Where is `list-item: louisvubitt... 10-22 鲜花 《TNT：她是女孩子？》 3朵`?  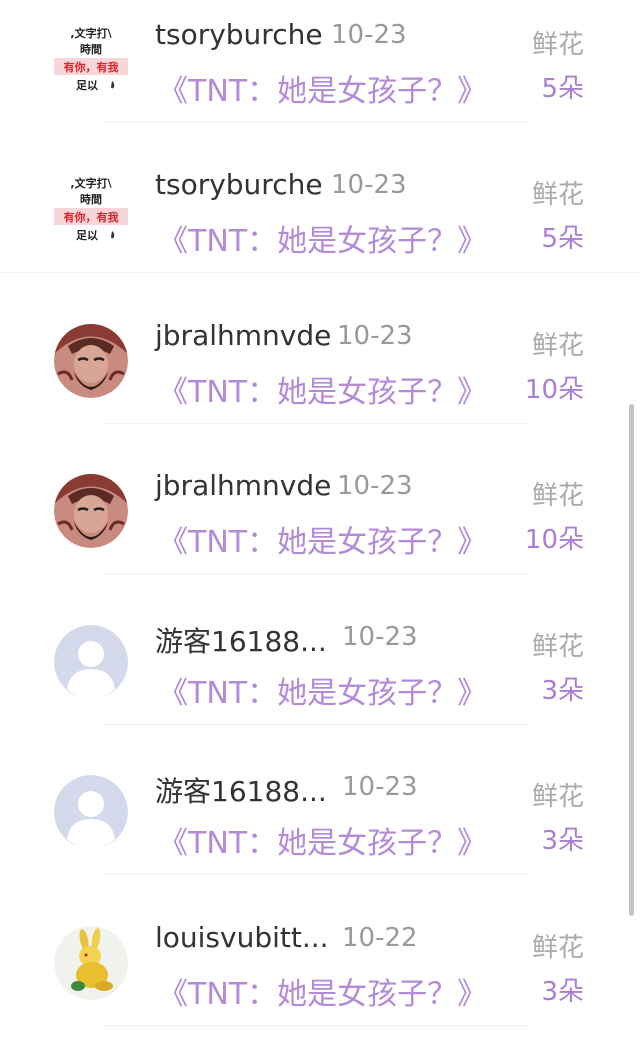
list-item: louisvubitt... 10-22 鲜花 《TNT：她是女孩子？》 3朵 is located at coordinates (320, 978).